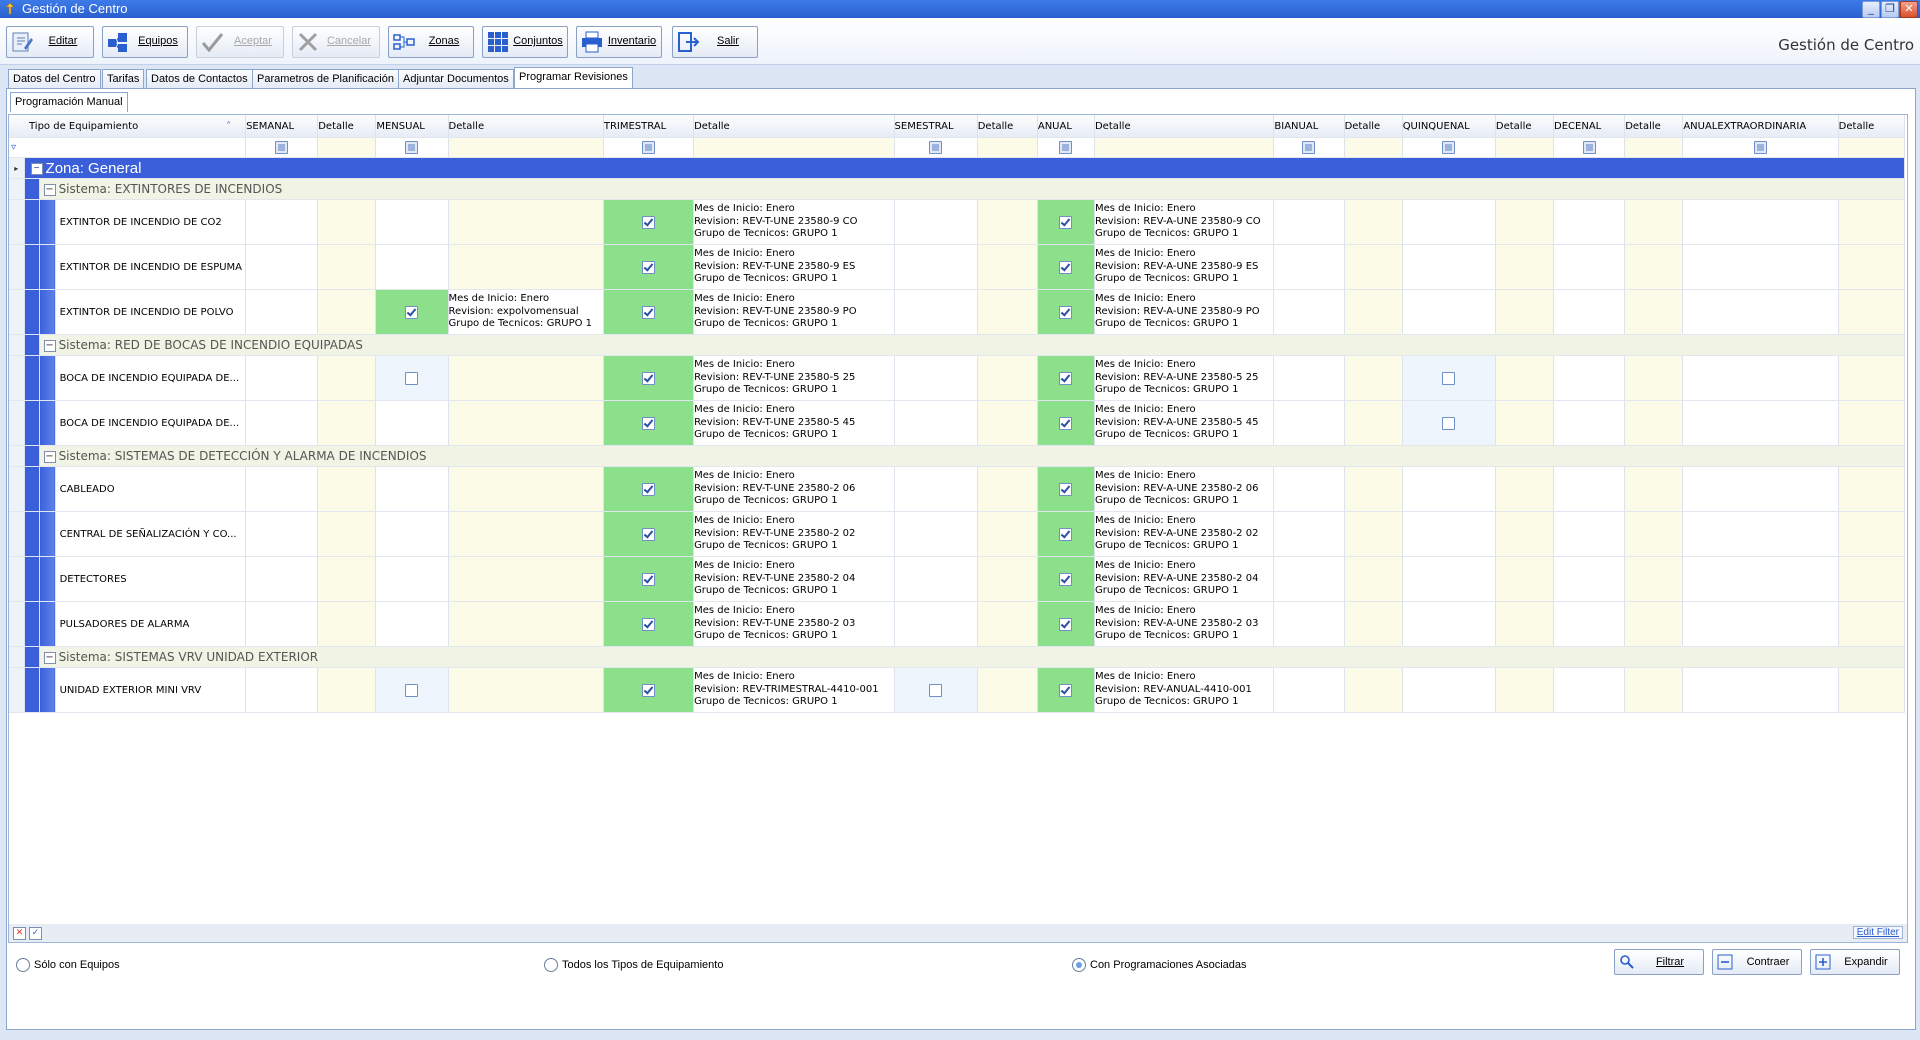 The height and width of the screenshot is (1040, 1920). Describe the element at coordinates (431, 42) in the screenshot. I see `zonas-button: Zonas` at that location.